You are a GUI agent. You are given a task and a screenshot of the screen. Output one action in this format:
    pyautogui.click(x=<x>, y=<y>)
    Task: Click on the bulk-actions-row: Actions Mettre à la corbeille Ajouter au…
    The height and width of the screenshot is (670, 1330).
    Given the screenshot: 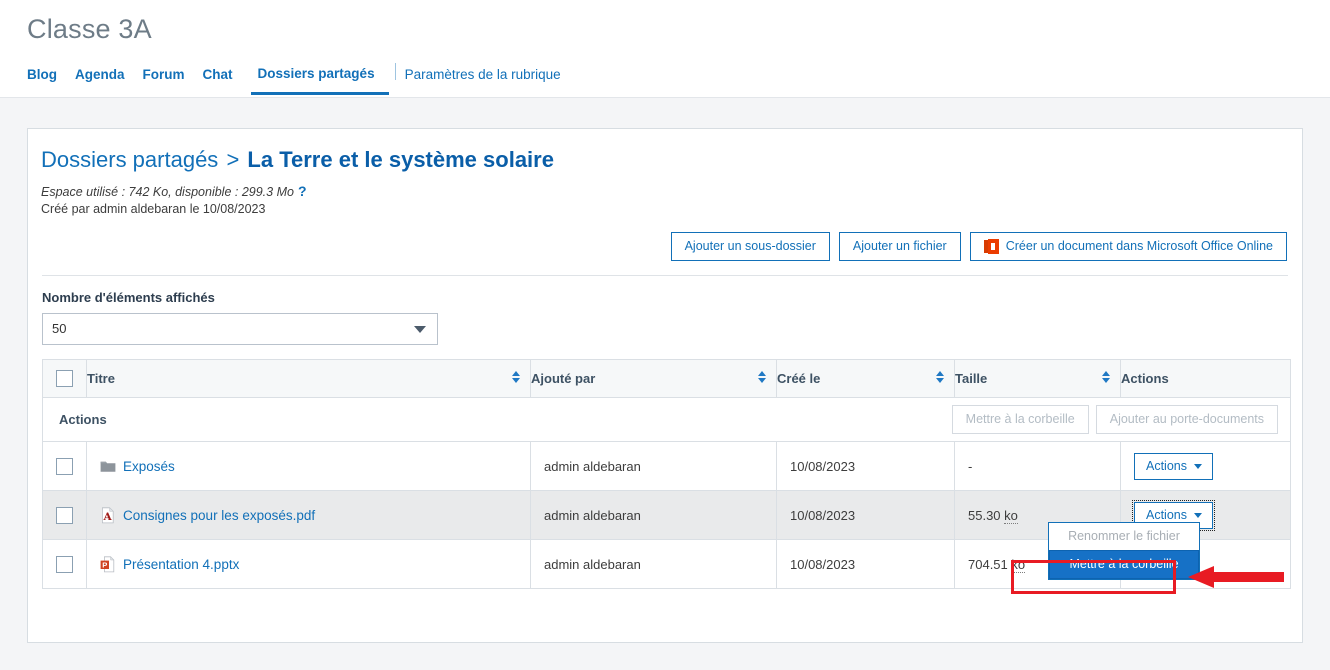 What is the action you would take?
    pyautogui.click(x=666, y=419)
    